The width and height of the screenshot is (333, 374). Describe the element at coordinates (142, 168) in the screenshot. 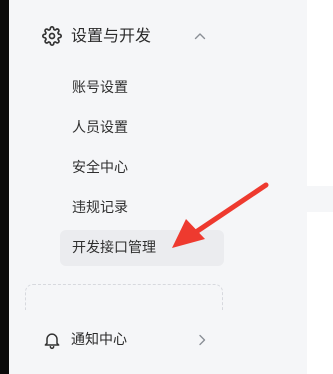

I see `sidebar-item-security-center: 安全中心` at that location.